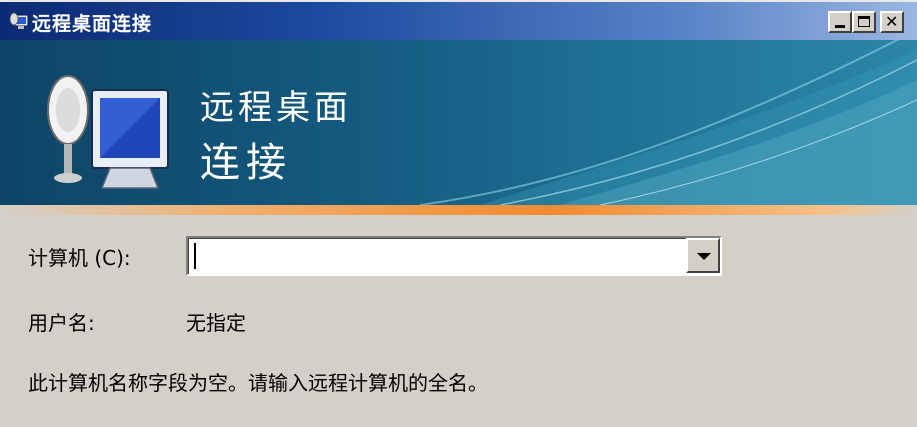  What do you see at coordinates (258, 383) in the screenshot?
I see `status-message: 此计算机名称字段为空。请输入远程计算机的全名。` at bounding box center [258, 383].